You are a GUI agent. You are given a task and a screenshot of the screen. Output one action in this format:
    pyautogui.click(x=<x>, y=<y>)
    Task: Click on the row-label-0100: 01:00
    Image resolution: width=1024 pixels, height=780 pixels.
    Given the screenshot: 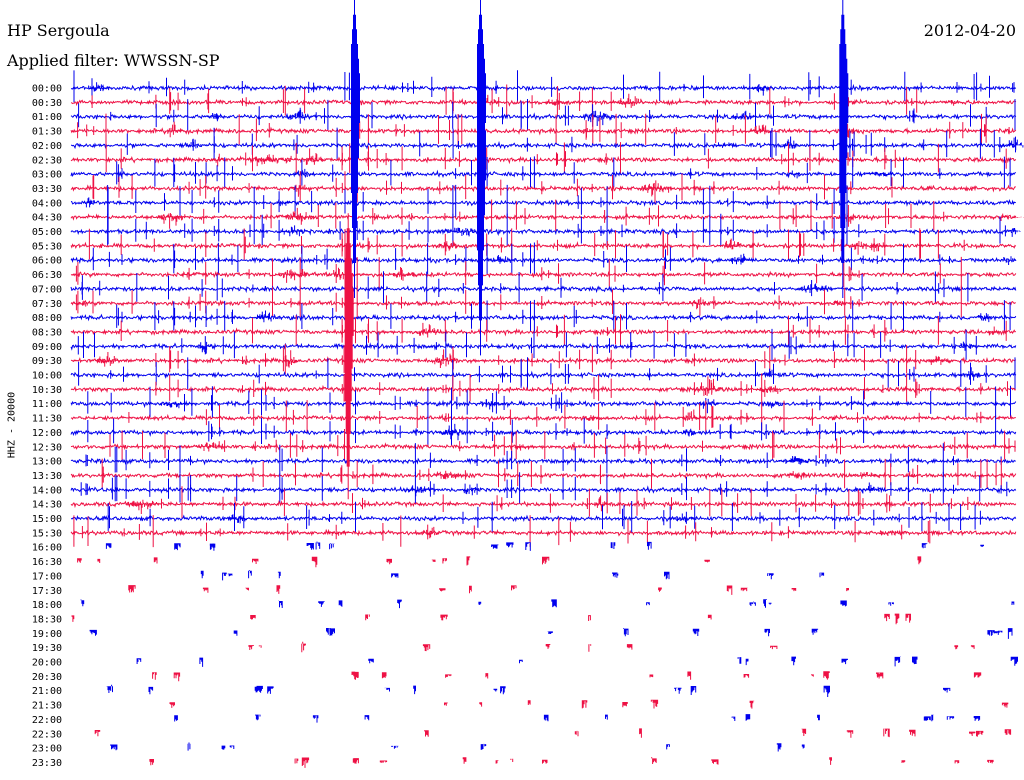 What is the action you would take?
    pyautogui.click(x=47, y=117)
    